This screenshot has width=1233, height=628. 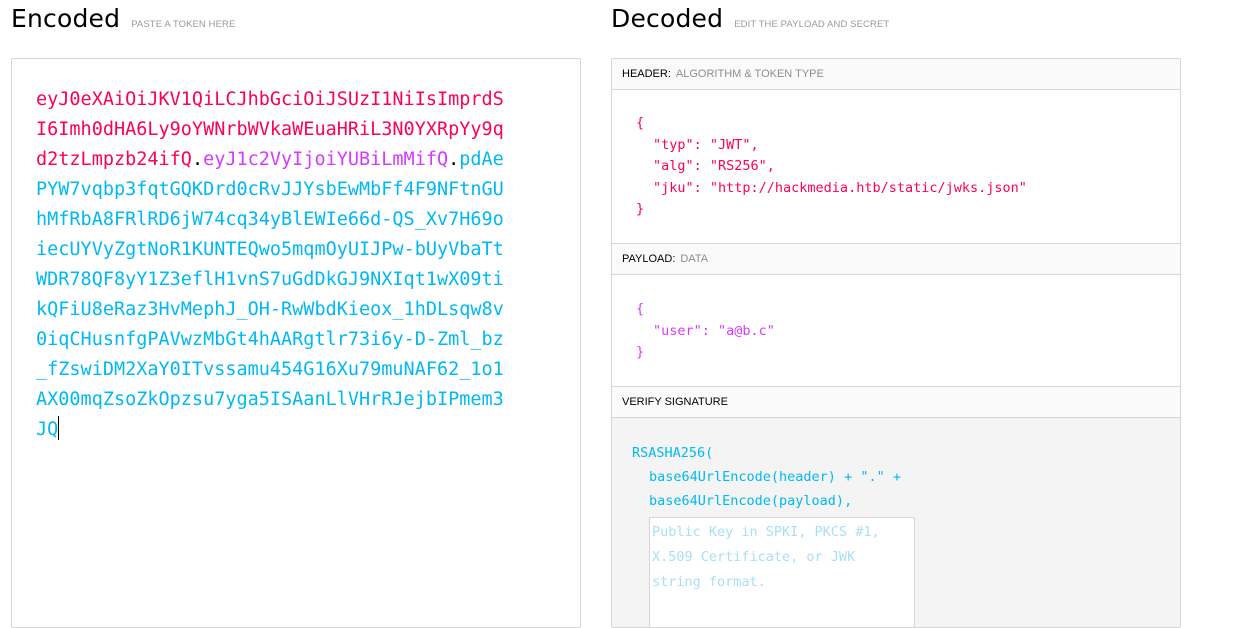 What do you see at coordinates (183, 24) in the screenshot?
I see `encoded-subtitle: PASTE A TOKEN HERE` at bounding box center [183, 24].